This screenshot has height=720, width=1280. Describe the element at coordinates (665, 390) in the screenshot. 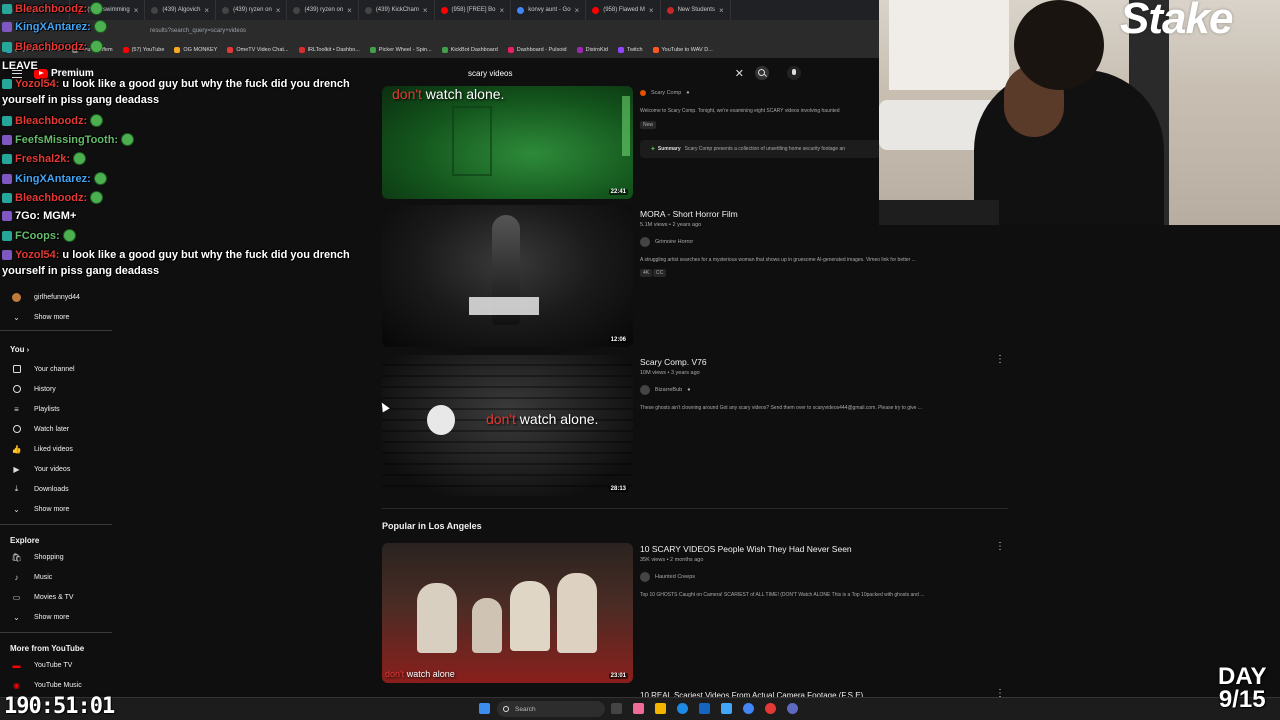

I see `channel-row: BizarreBub ●` at that location.